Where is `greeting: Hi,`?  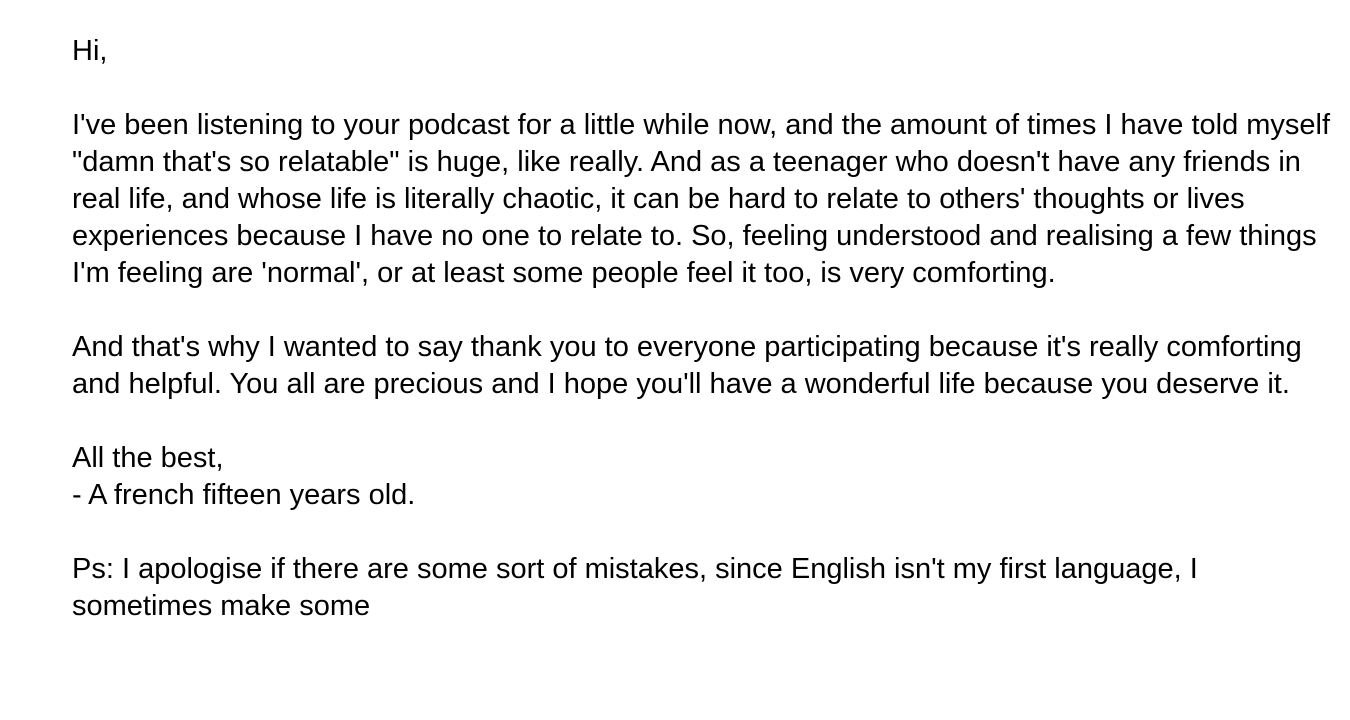 greeting: Hi, is located at coordinates (90, 51).